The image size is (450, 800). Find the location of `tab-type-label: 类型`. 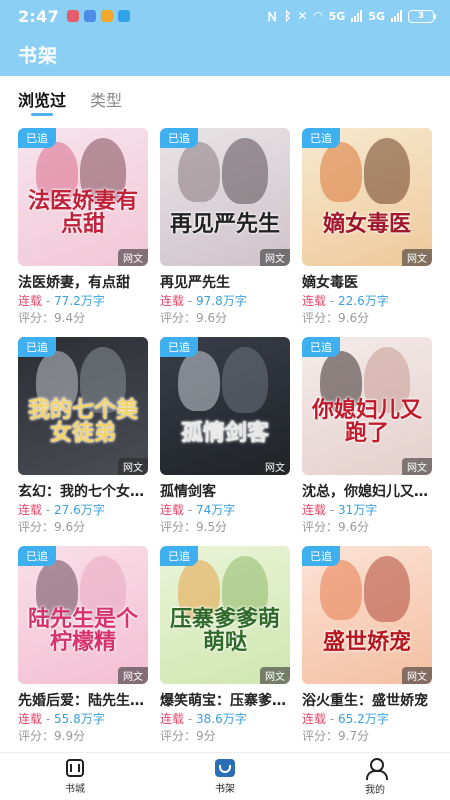

tab-type-label: 类型 is located at coordinates (106, 100).